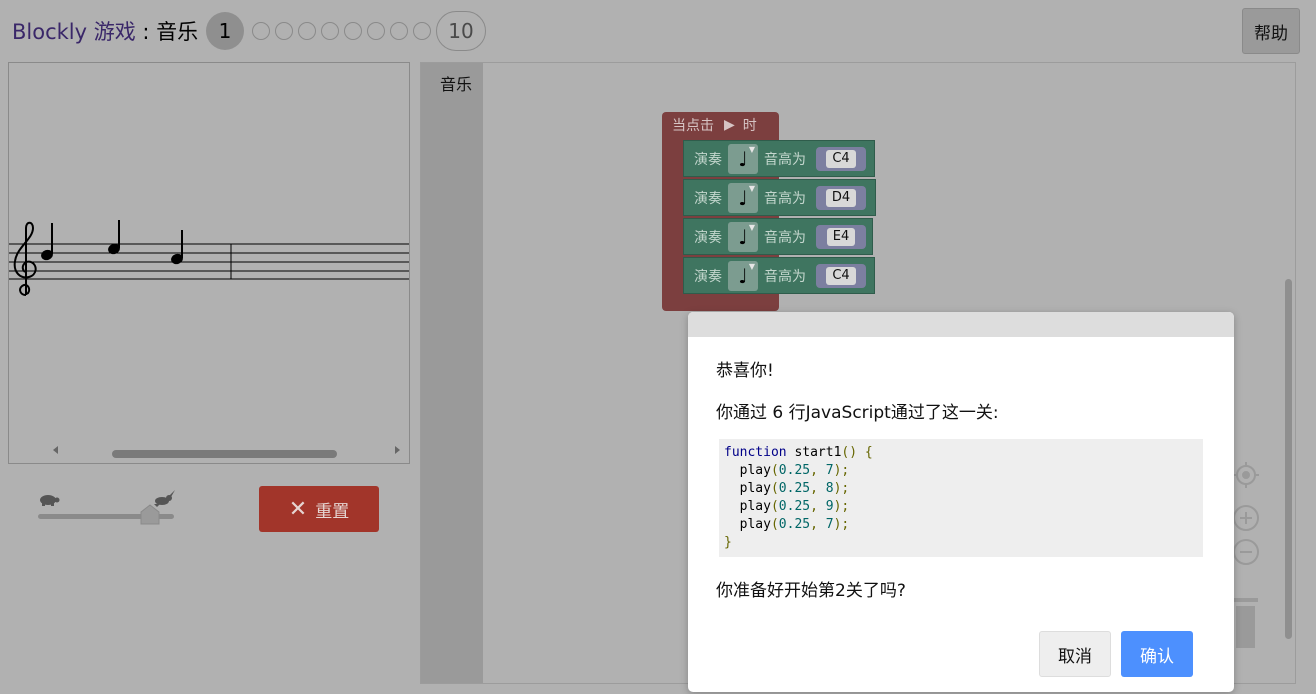 The width and height of the screenshot is (1316, 694). What do you see at coordinates (798, 452) in the screenshot?
I see `code-header: function start1() {` at bounding box center [798, 452].